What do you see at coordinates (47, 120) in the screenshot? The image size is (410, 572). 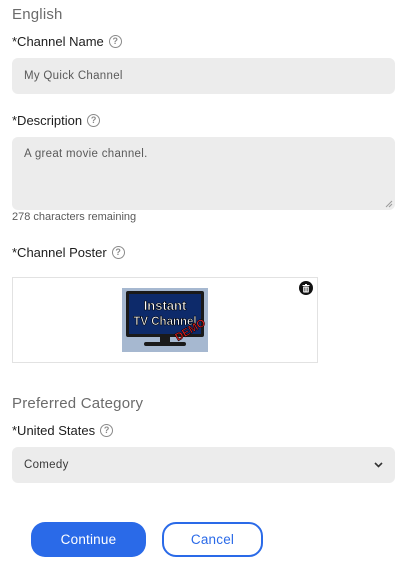 I see `description-label-text: *Description` at bounding box center [47, 120].